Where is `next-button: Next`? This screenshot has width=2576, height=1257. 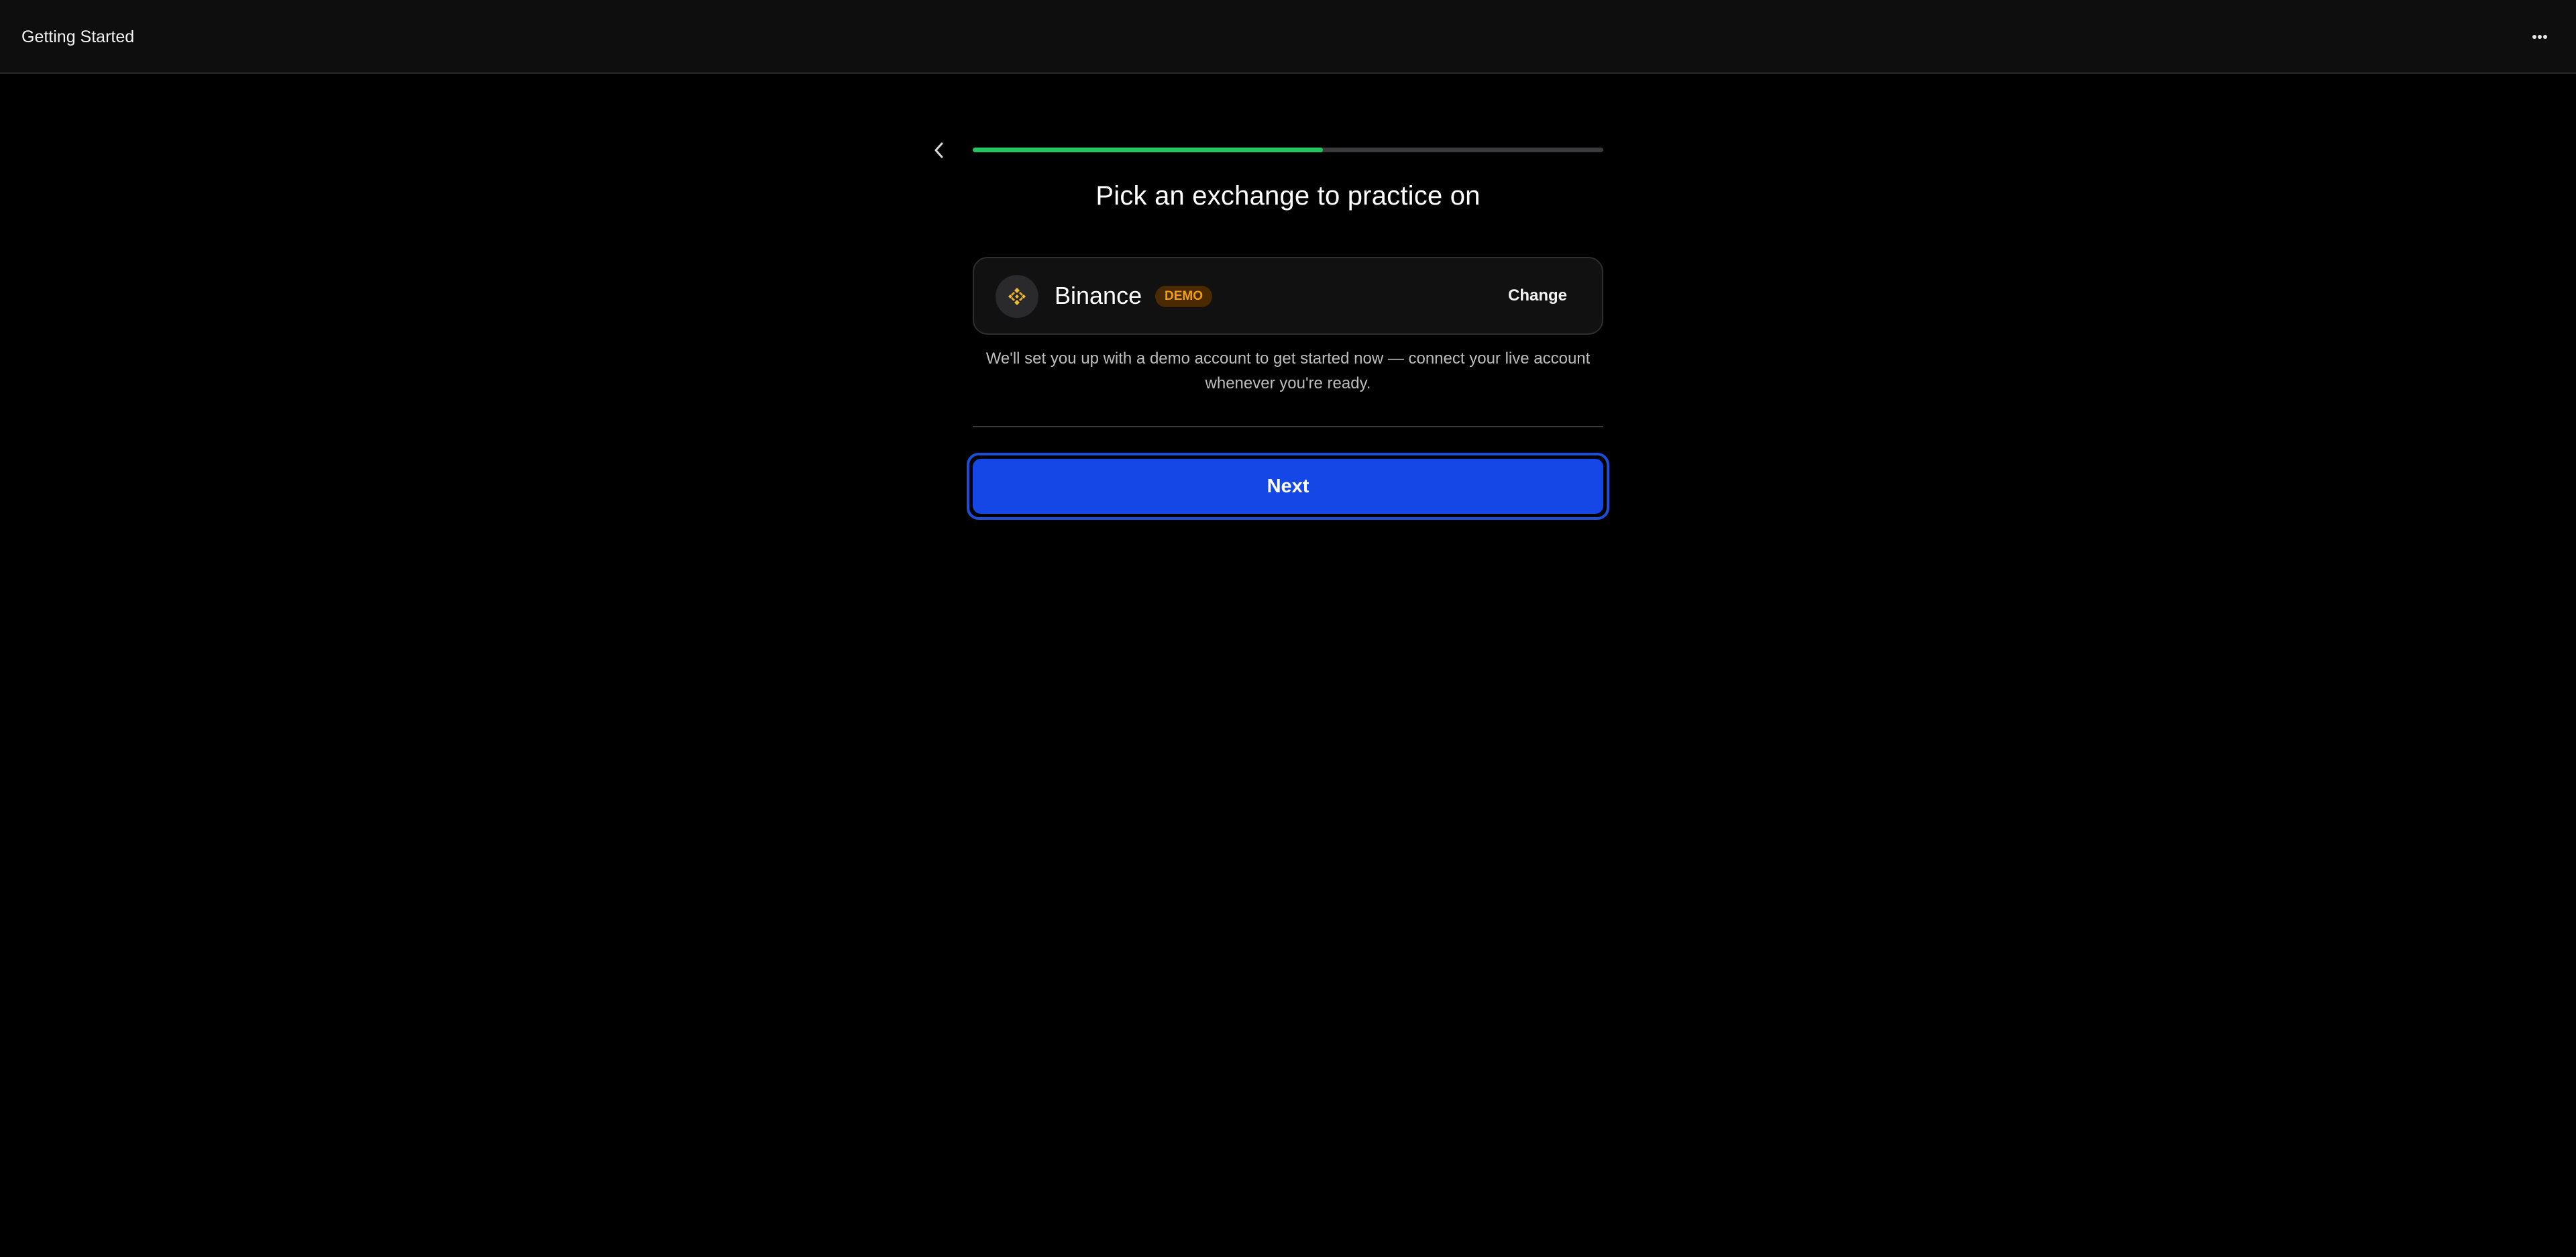
next-button: Next is located at coordinates (1288, 486).